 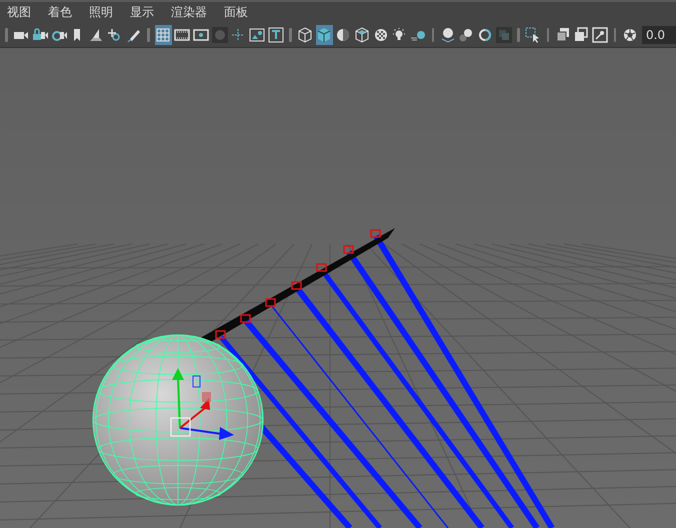 What do you see at coordinates (96, 35) in the screenshot?
I see `image-plane-icon` at bounding box center [96, 35].